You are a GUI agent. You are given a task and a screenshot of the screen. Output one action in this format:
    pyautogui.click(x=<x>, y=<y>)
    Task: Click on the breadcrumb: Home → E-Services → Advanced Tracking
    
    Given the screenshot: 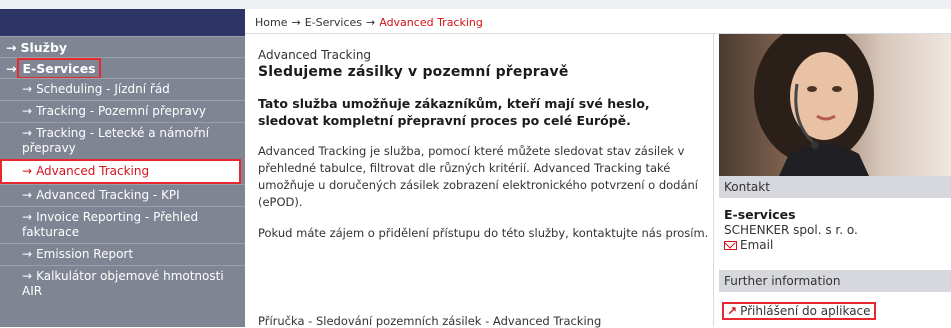 What is the action you would take?
    pyautogui.click(x=369, y=22)
    